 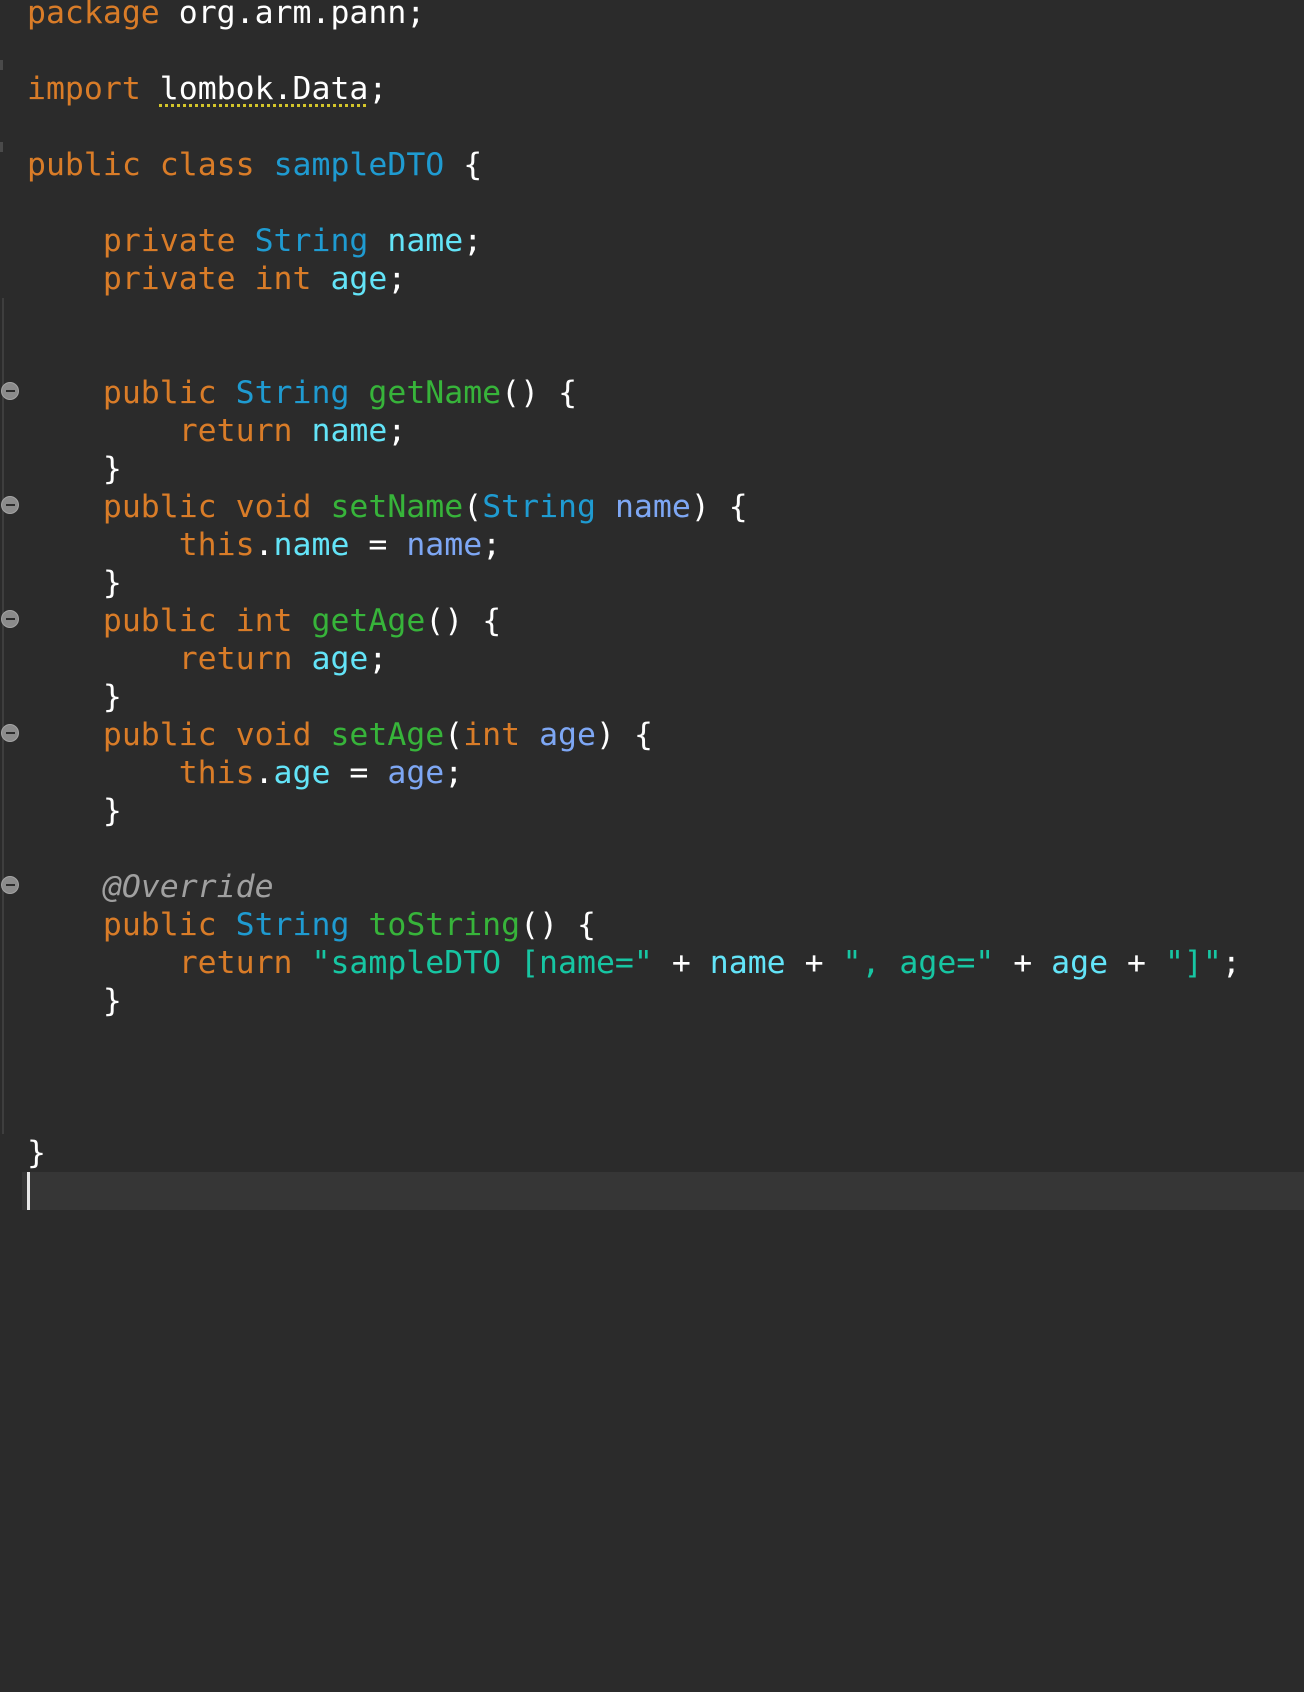 I want to click on parameter-token: name, so click(x=444, y=545).